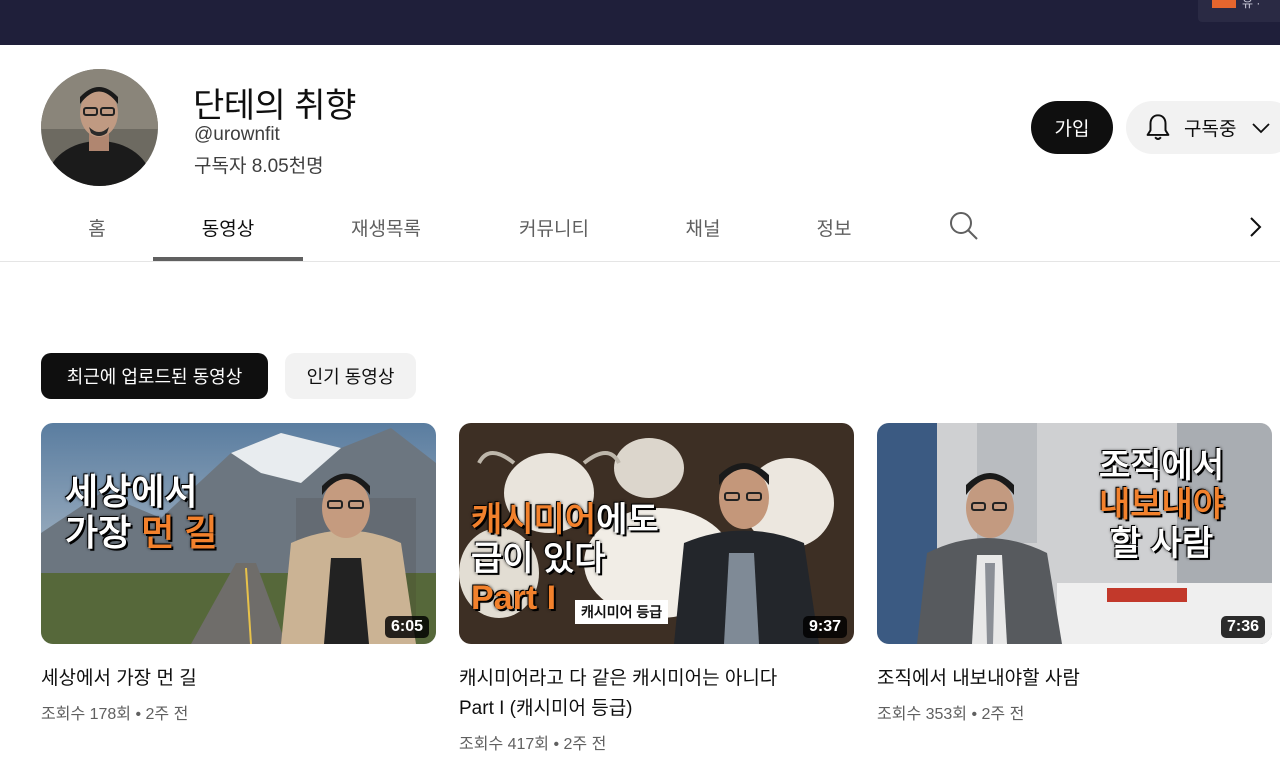 Image resolution: width=1280 pixels, height=782 pixels. Describe the element at coordinates (622, 612) in the screenshot. I see `thumbnail-caption: 캐시미어 등급` at that location.